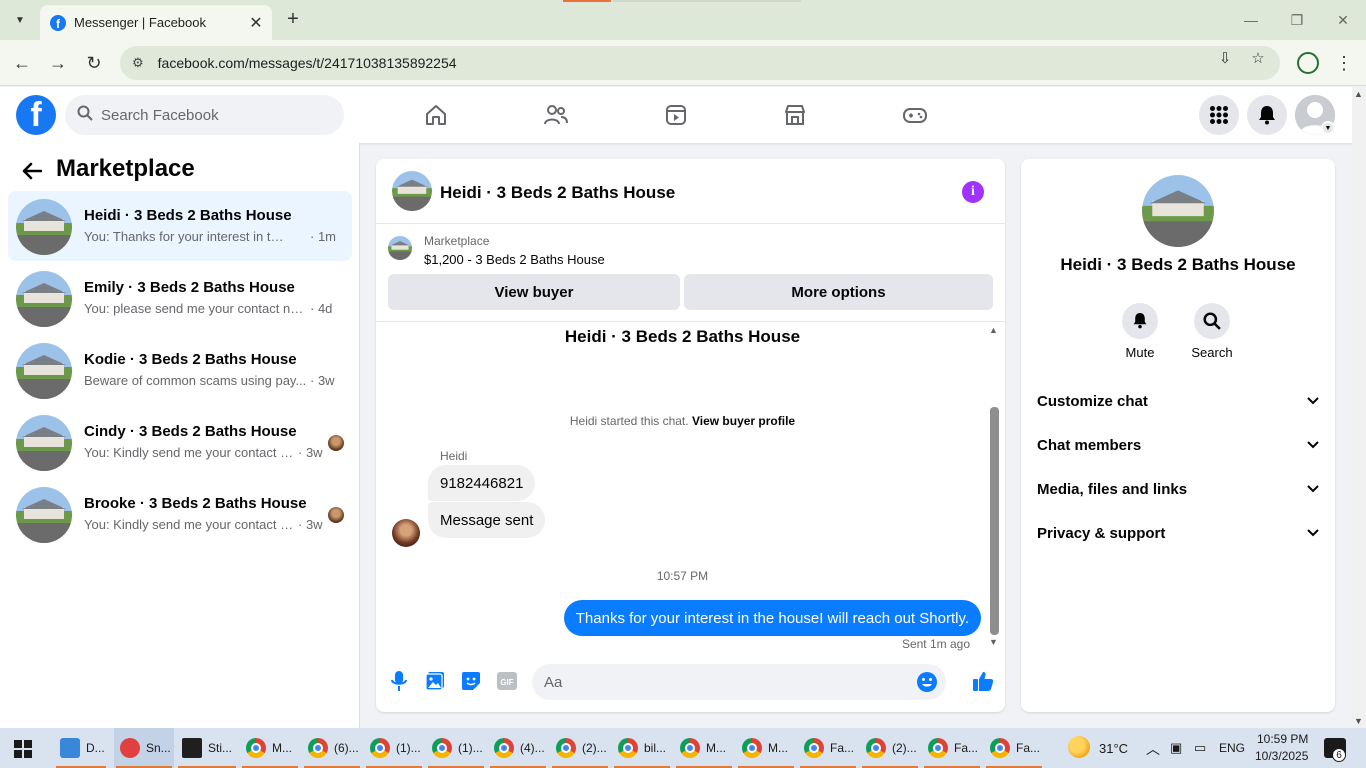 This screenshot has width=1366, height=768. Describe the element at coordinates (1140, 331) in the screenshot. I see `mute-button: Mute` at that location.